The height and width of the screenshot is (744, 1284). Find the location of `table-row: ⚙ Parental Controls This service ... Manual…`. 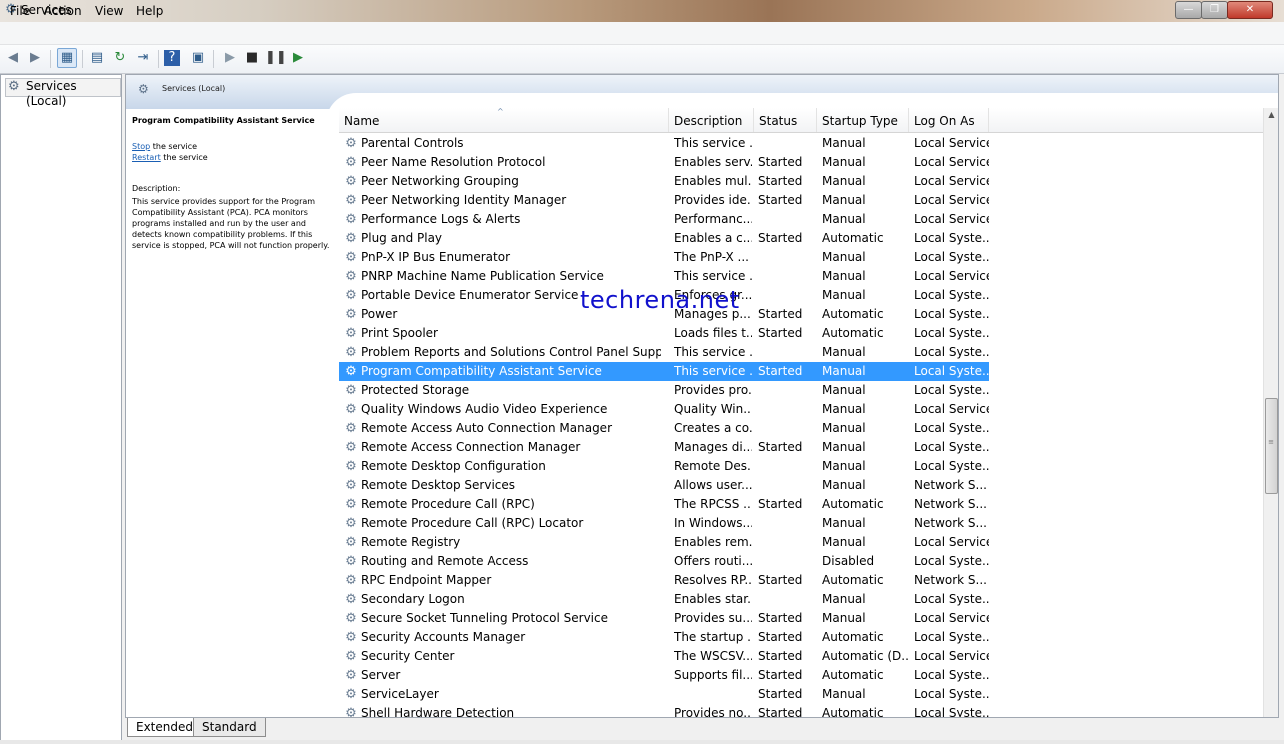

table-row: ⚙ Parental Controls This service ... Manual… is located at coordinates (664, 143).